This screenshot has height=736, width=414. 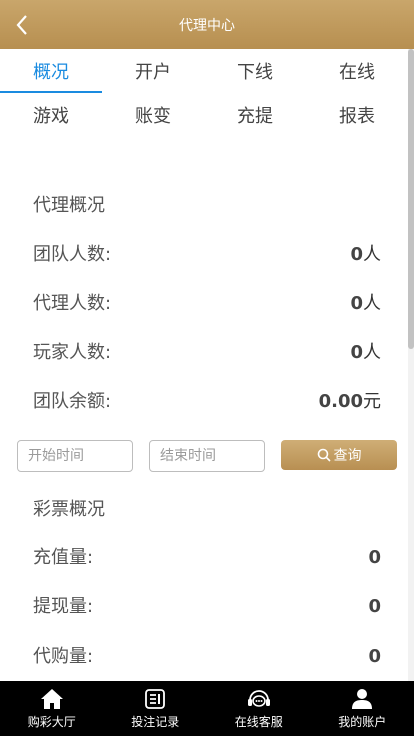 I want to click on agent-members-row: 代理人数: 0人, so click(x=207, y=302).